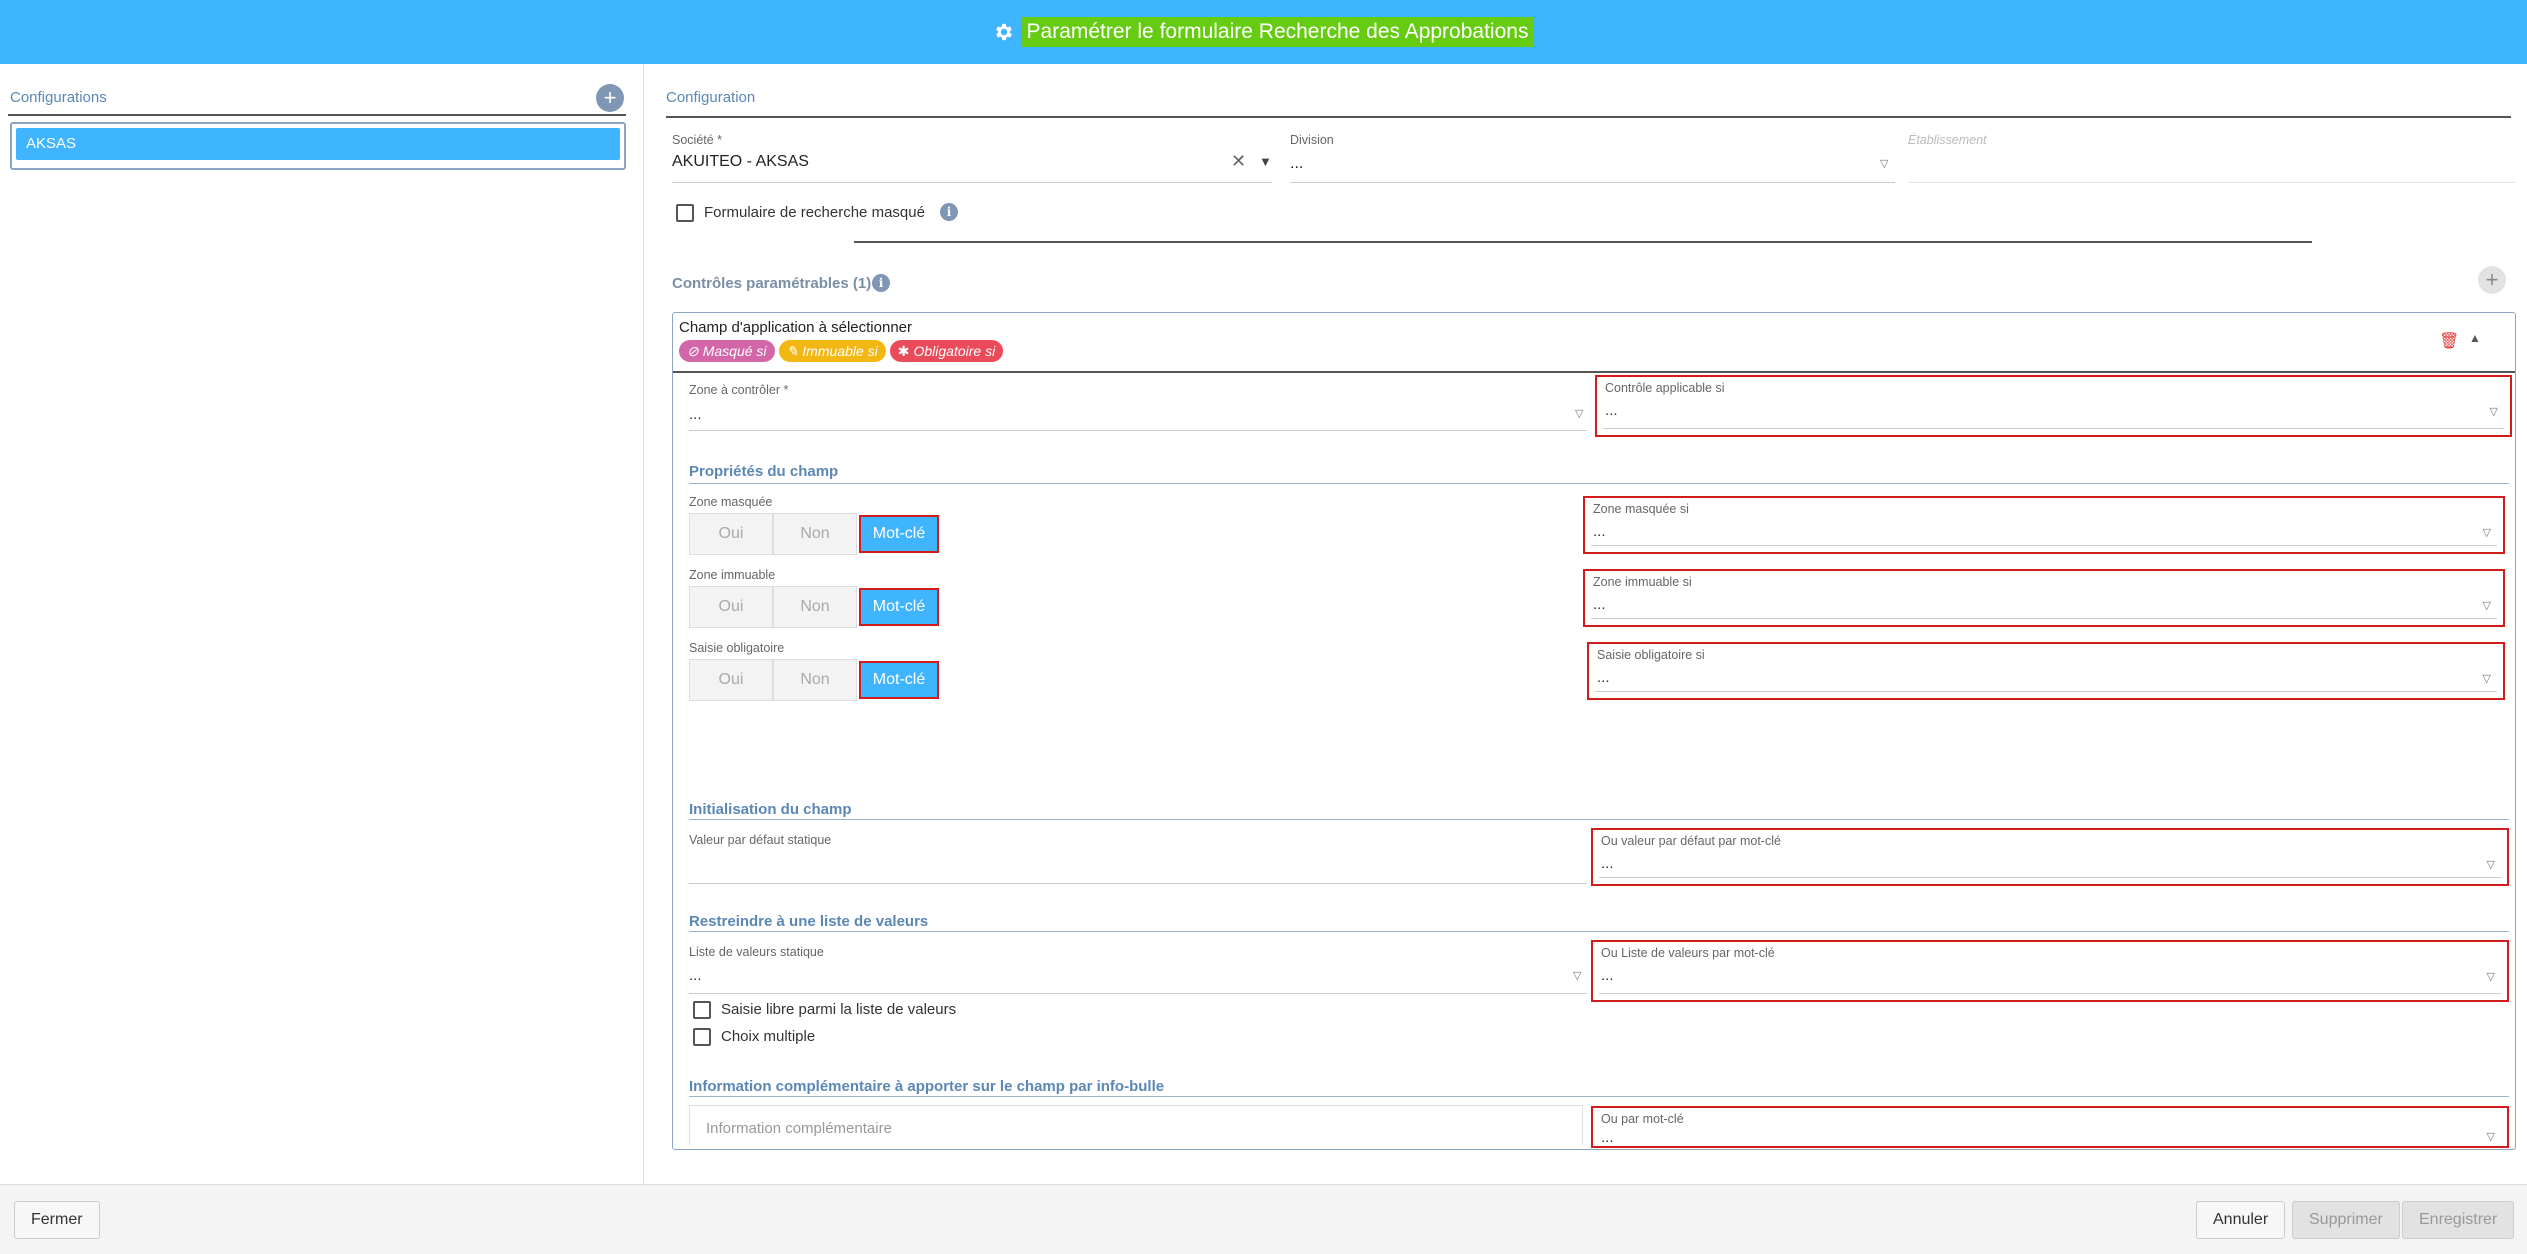 Image resolution: width=2527 pixels, height=1254 pixels. Describe the element at coordinates (1947, 140) in the screenshot. I see `etablissement-label: Établissement` at that location.